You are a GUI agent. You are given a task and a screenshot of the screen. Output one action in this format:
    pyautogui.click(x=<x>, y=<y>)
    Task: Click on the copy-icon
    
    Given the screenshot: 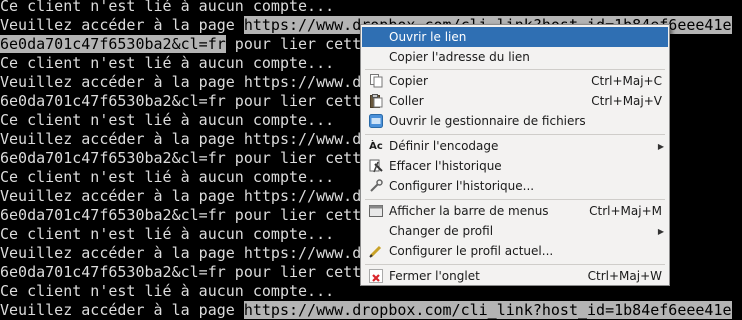 What is the action you would take?
    pyautogui.click(x=376, y=81)
    